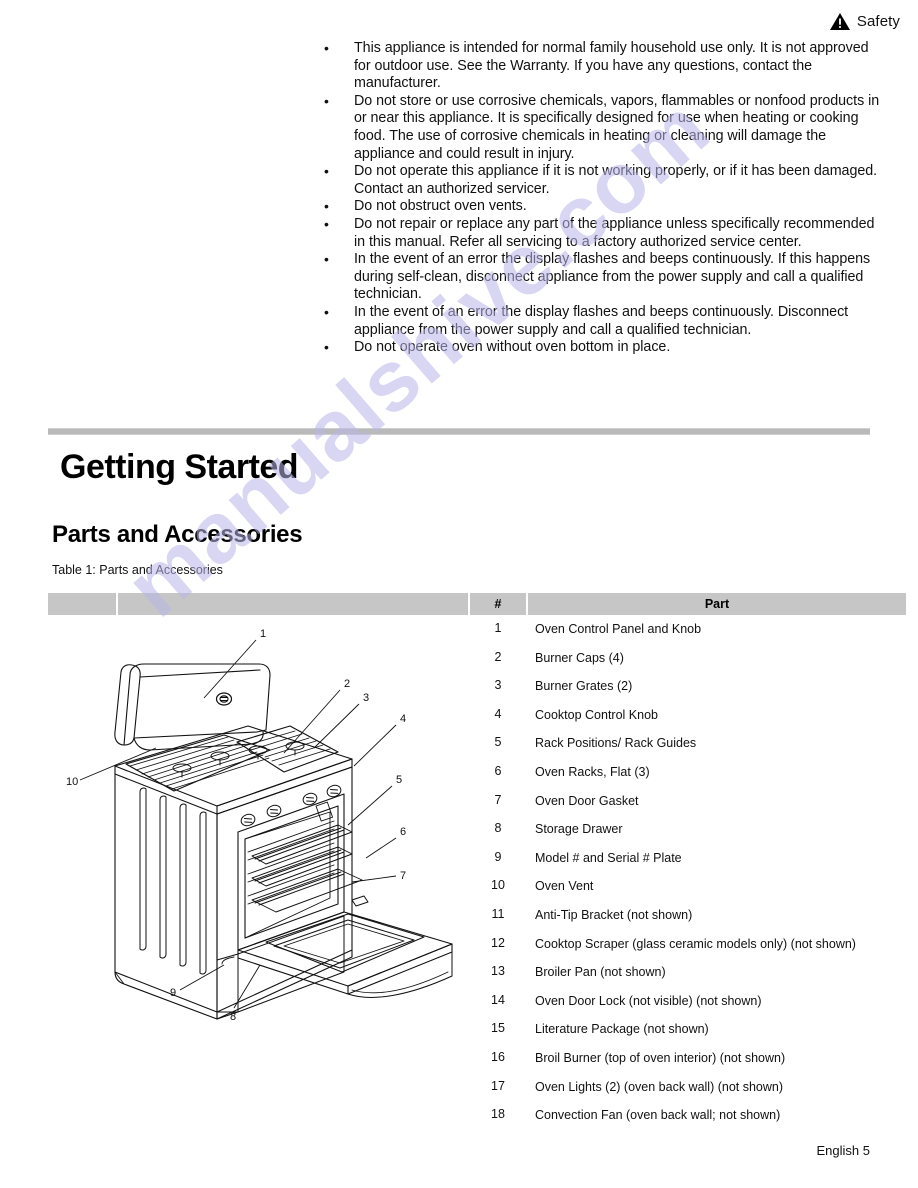 This screenshot has height=1188, width=918. I want to click on column-header-figure-left, so click(83, 604).